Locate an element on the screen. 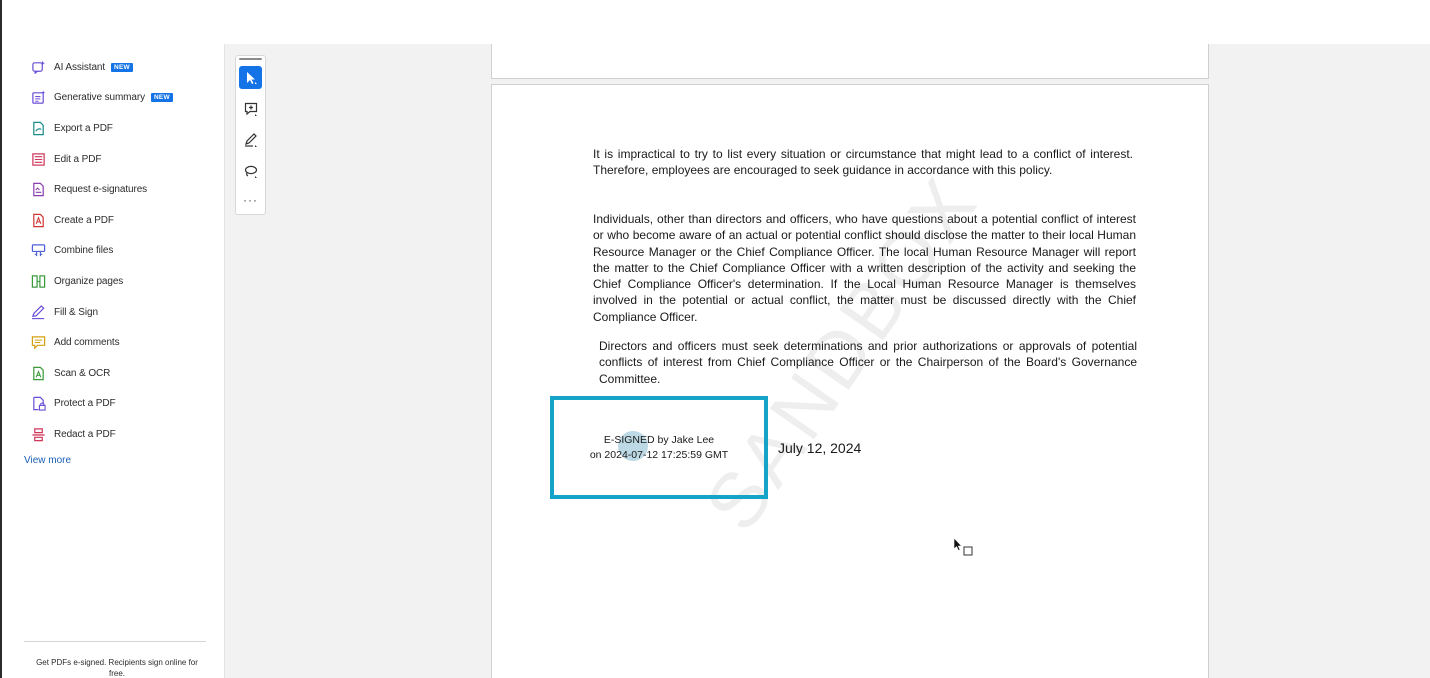 The image size is (1430, 678). sidebar-item-label: AI Assistant is located at coordinates (80, 67).